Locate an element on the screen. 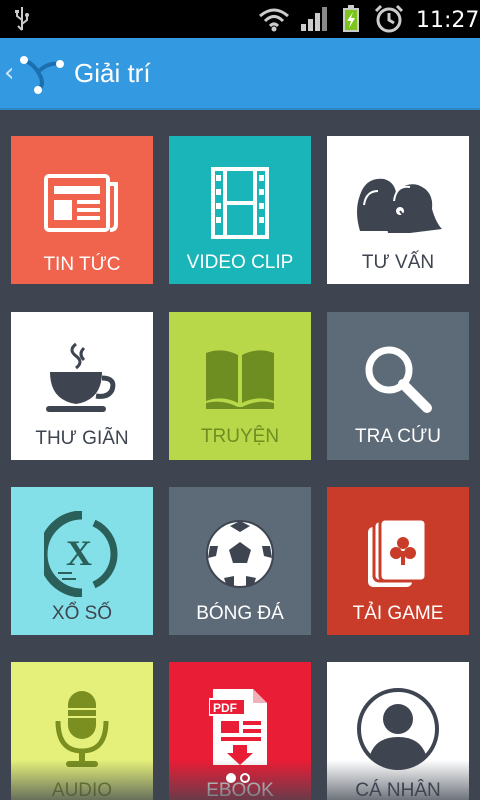 This screenshot has width=480, height=800. lottery-x-icon: X is located at coordinates (82, 554).